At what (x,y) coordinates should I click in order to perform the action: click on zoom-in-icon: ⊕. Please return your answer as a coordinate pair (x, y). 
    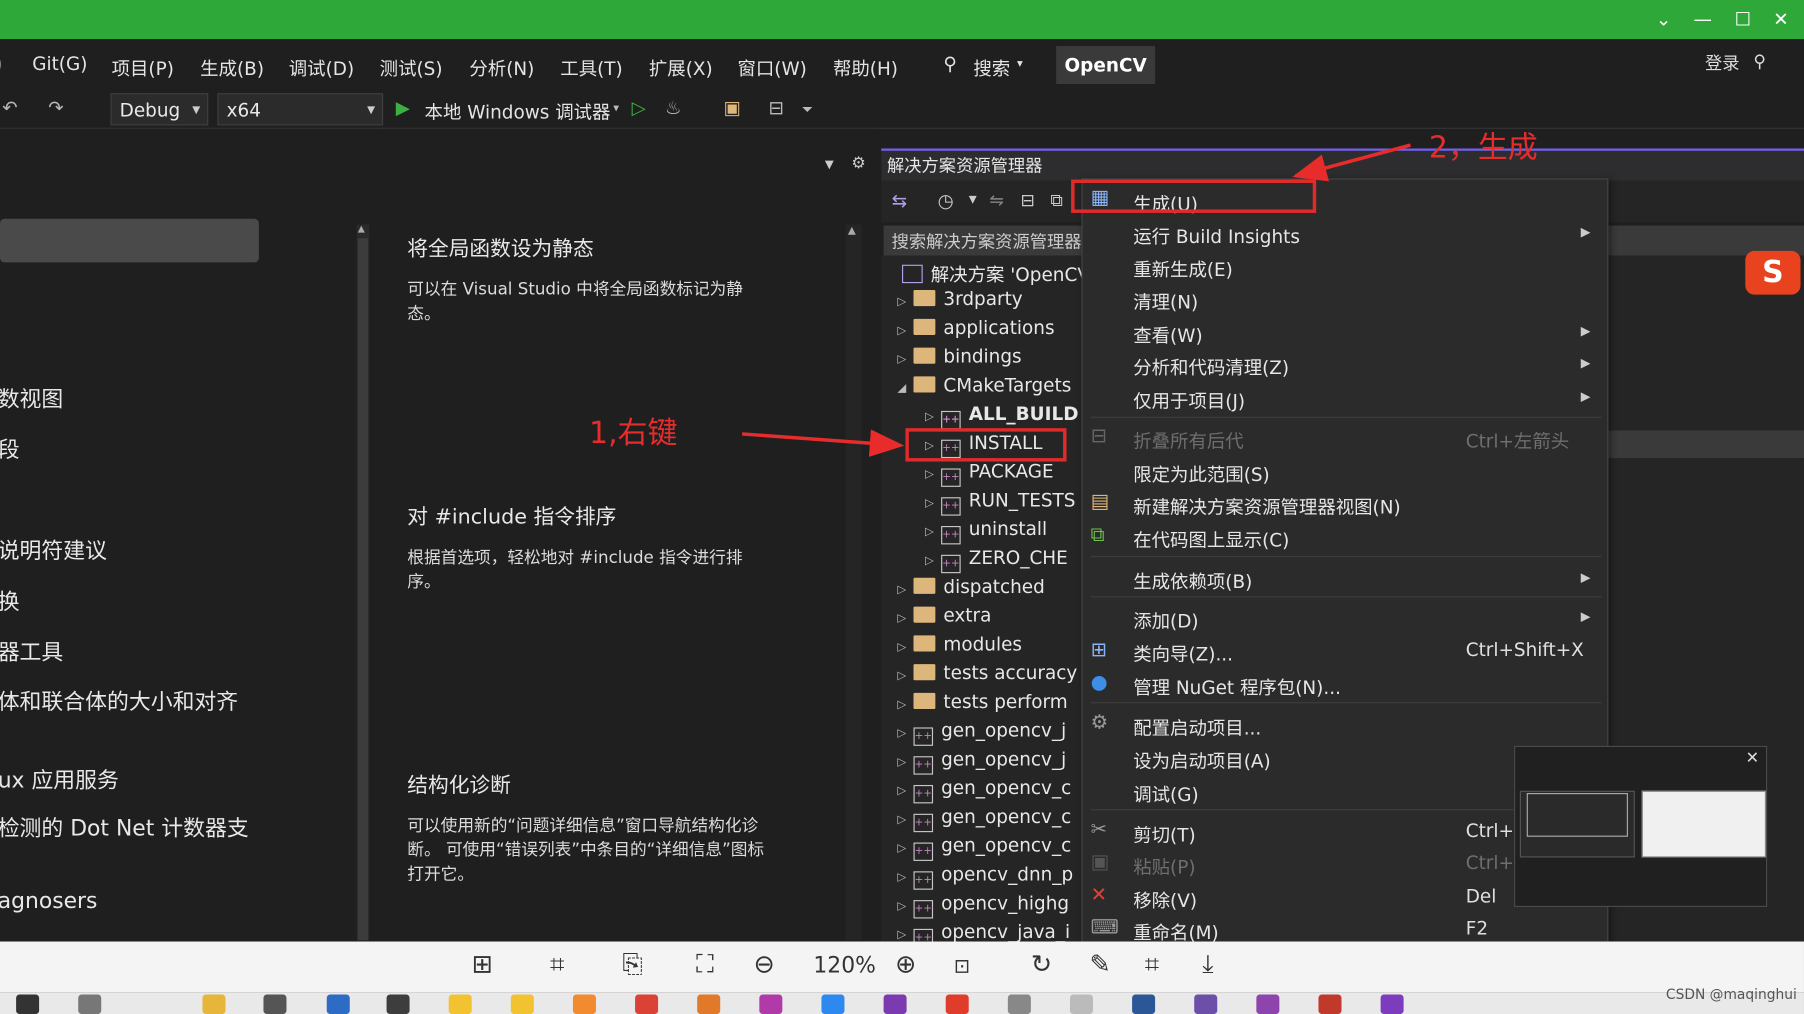
    Looking at the image, I should click on (905, 965).